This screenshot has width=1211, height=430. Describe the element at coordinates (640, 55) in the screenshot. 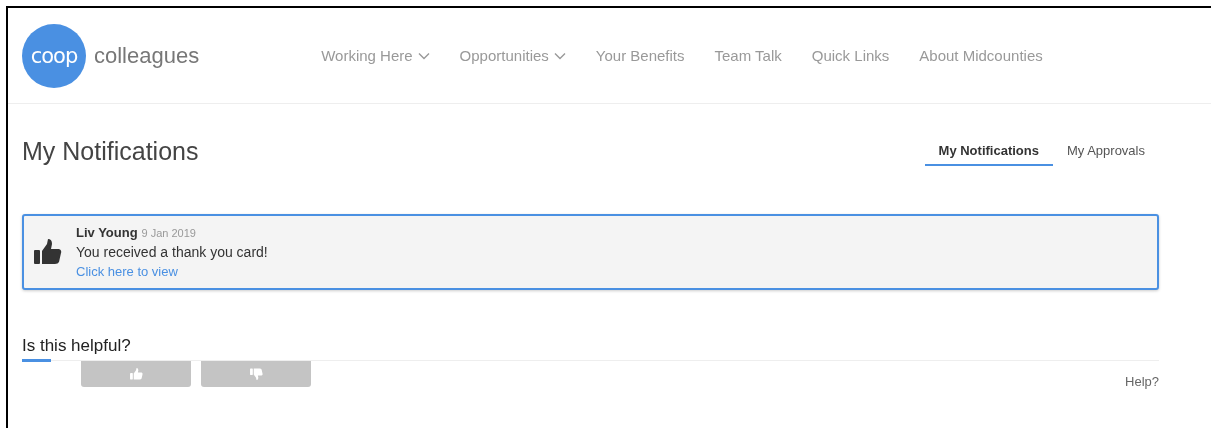

I see `nav-link: Your Benefits` at that location.